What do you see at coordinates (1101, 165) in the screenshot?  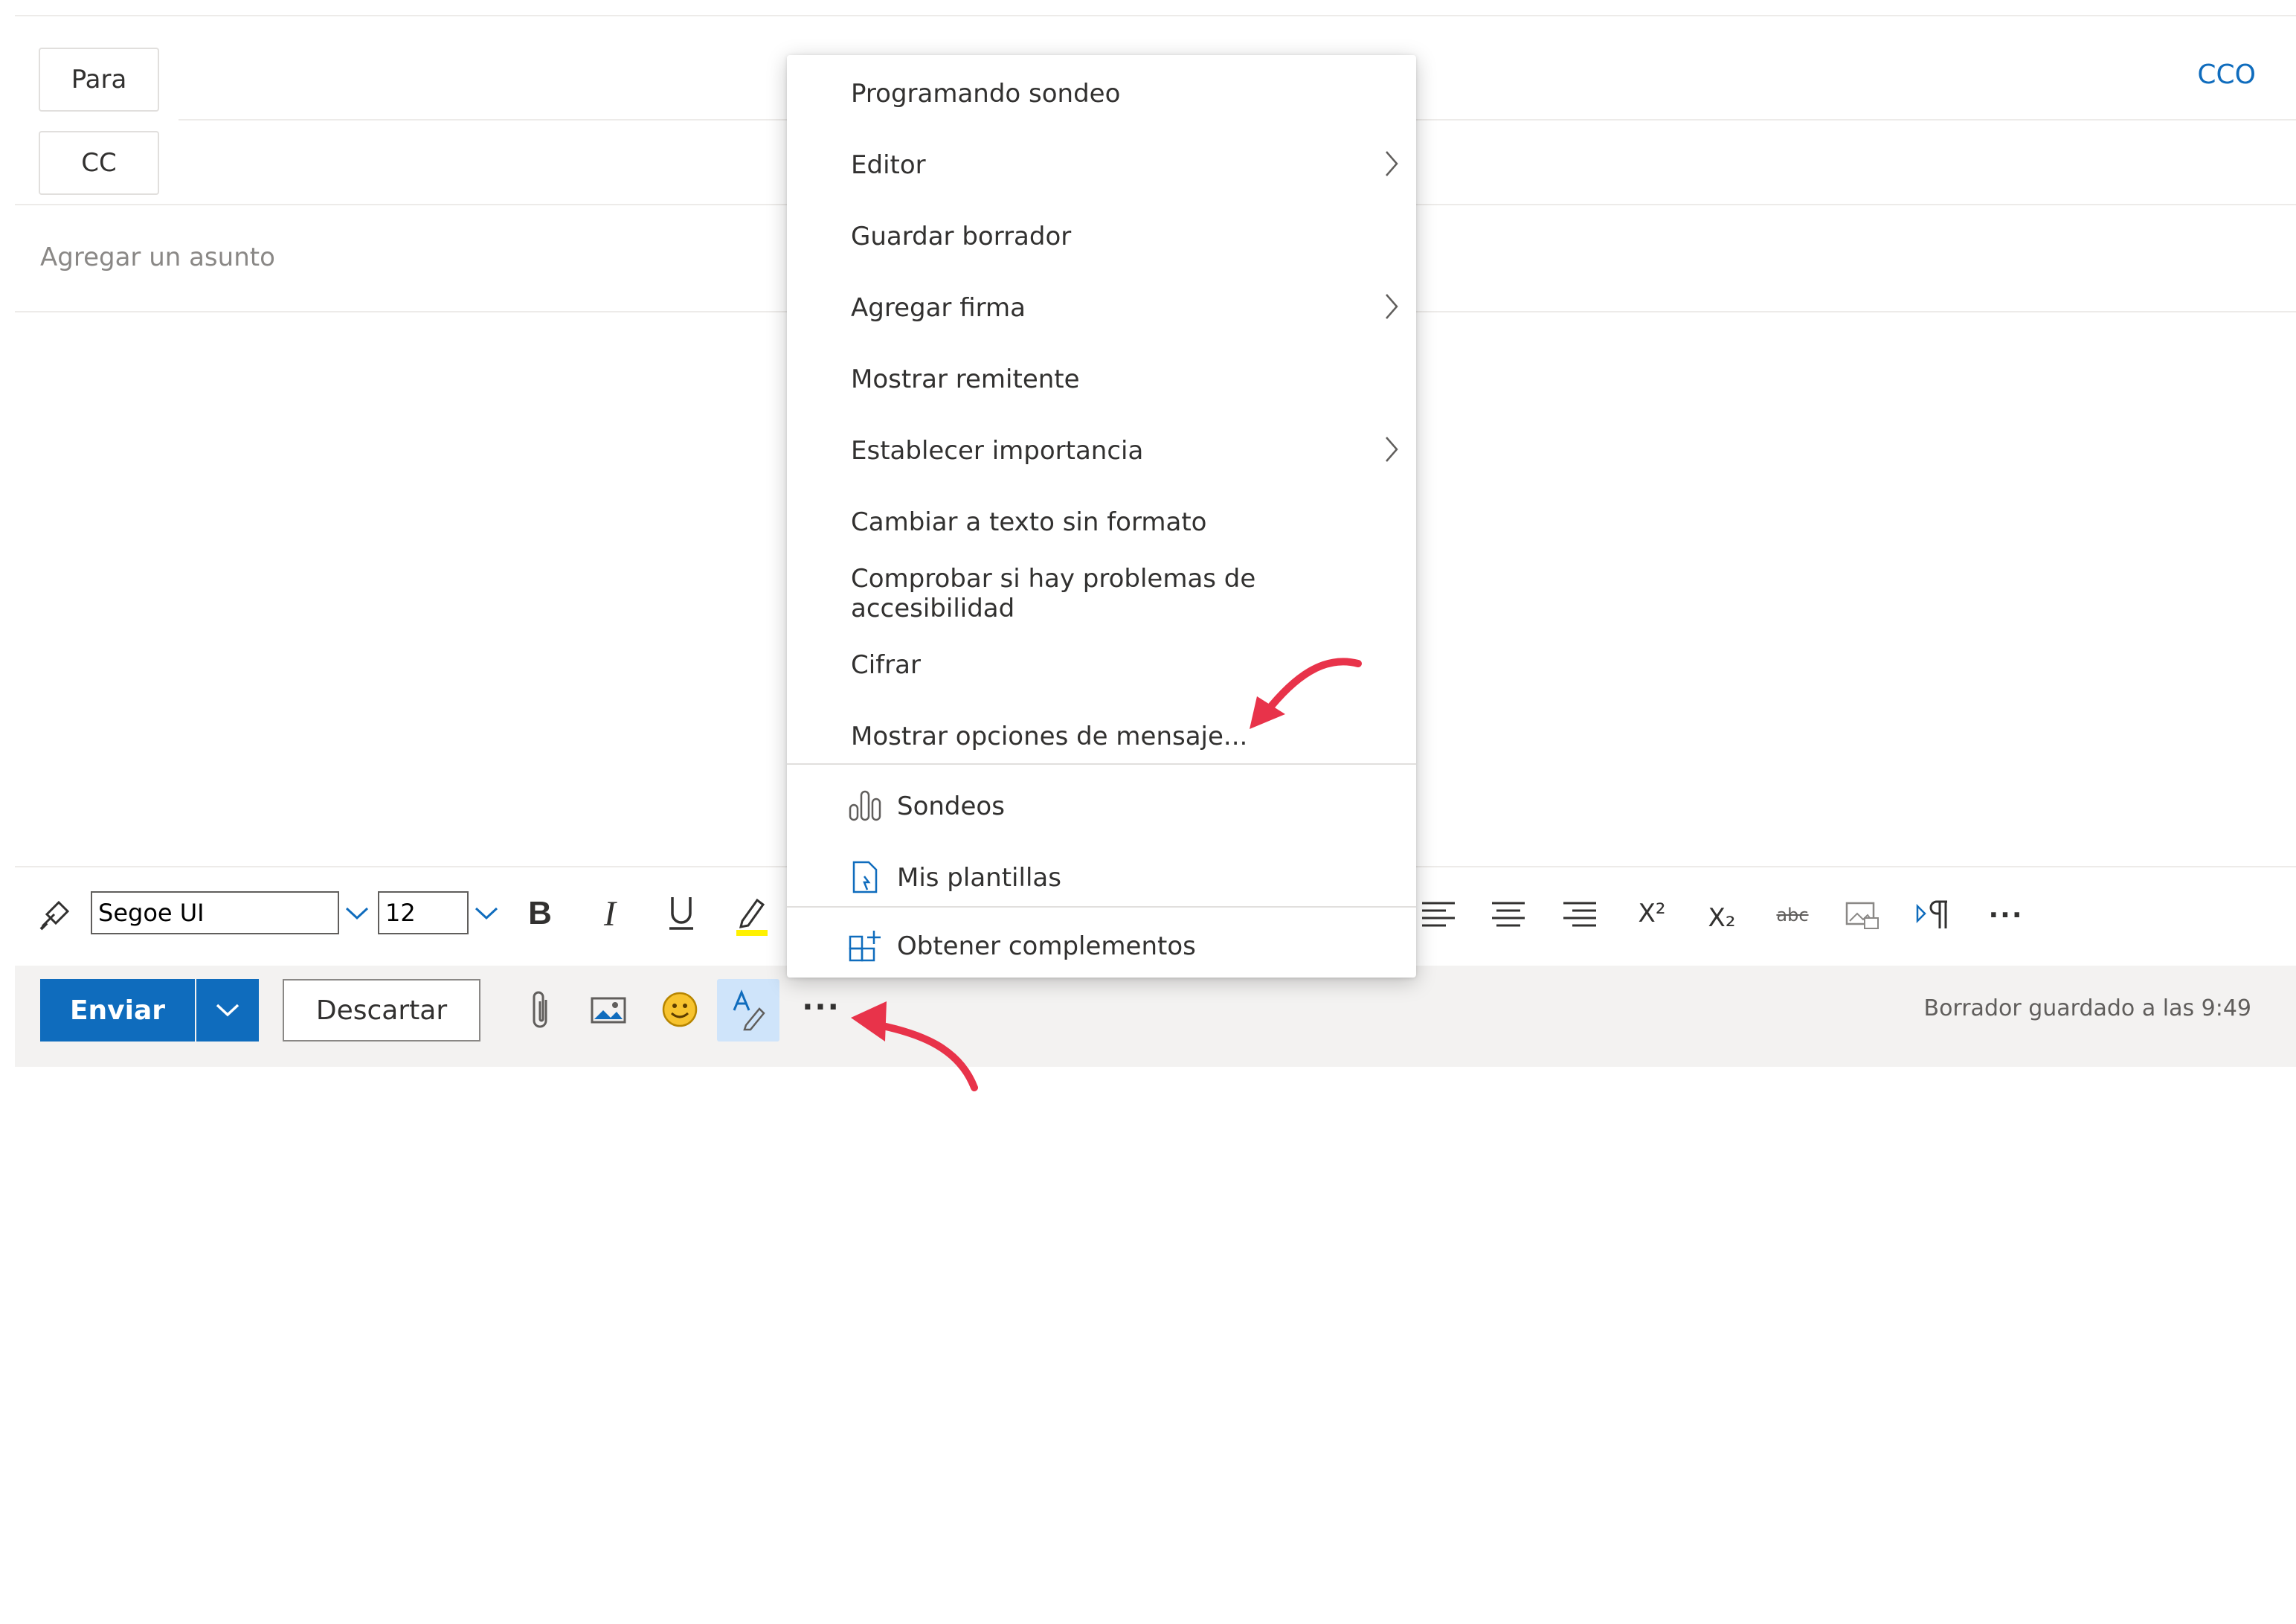 I see `menu-item-editor: Editor` at bounding box center [1101, 165].